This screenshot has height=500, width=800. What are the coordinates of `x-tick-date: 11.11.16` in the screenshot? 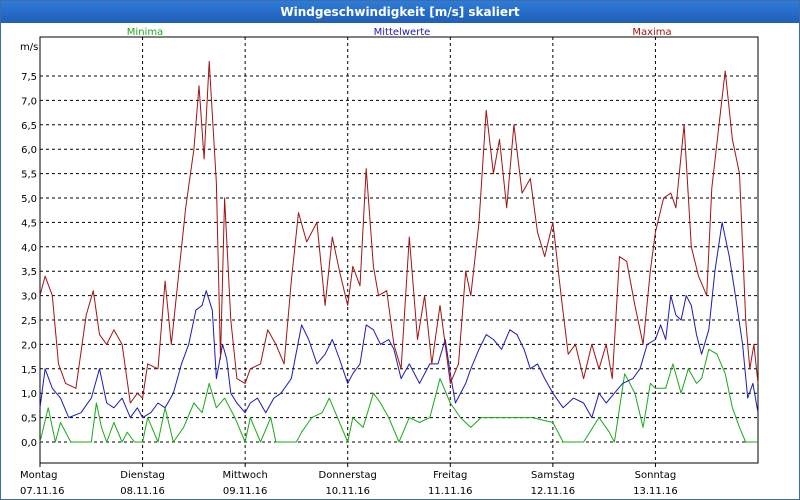 It's located at (450, 491).